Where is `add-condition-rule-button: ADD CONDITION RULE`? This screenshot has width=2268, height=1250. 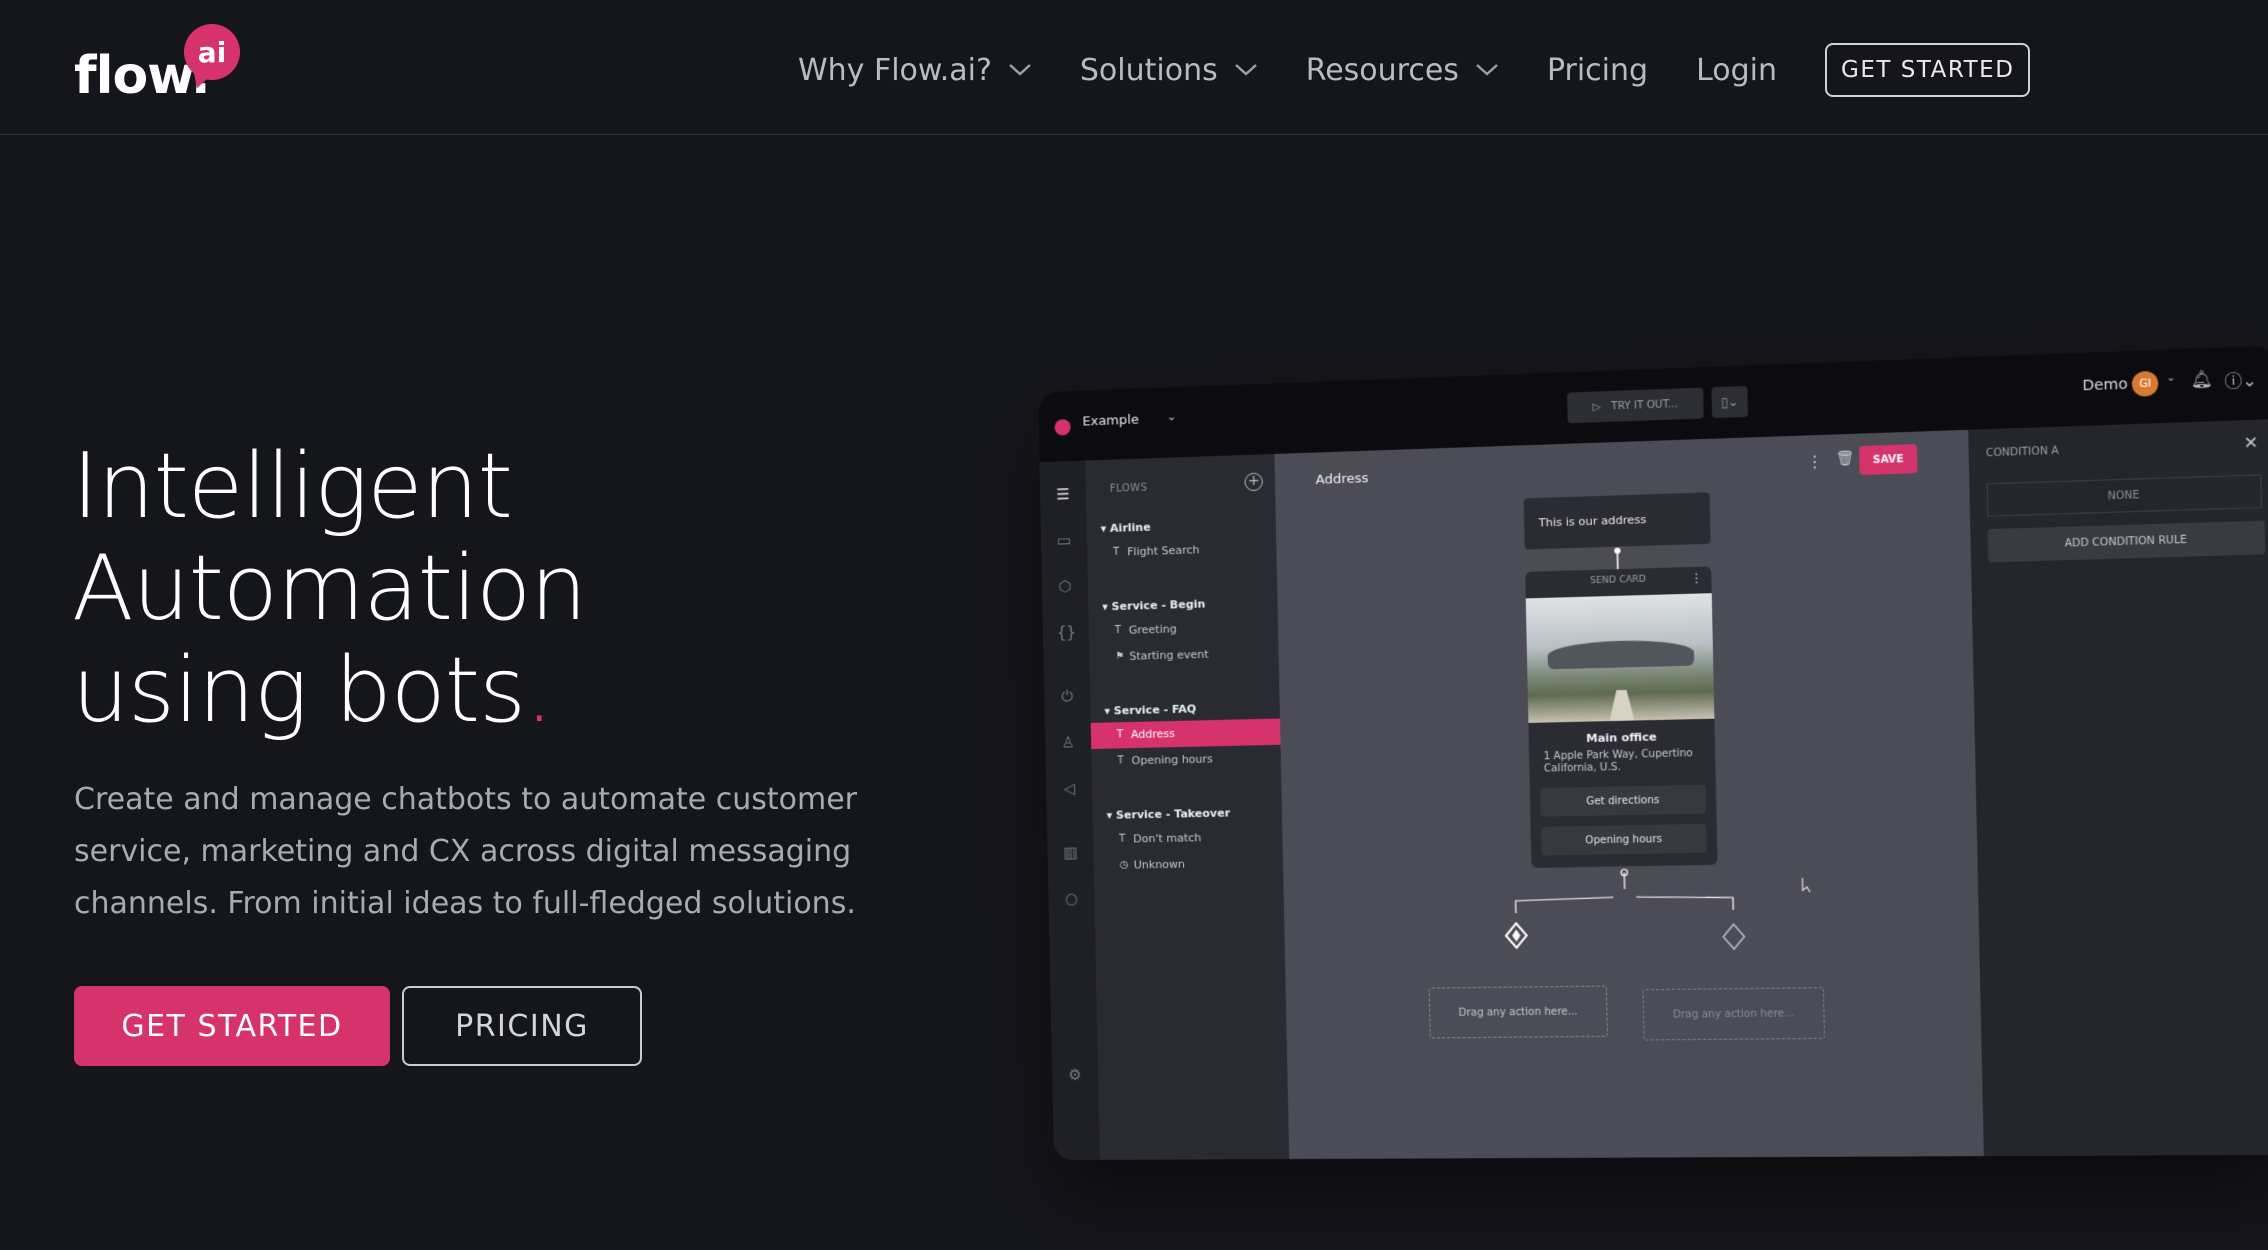
add-condition-rule-button: ADD CONDITION RULE is located at coordinates (2126, 541).